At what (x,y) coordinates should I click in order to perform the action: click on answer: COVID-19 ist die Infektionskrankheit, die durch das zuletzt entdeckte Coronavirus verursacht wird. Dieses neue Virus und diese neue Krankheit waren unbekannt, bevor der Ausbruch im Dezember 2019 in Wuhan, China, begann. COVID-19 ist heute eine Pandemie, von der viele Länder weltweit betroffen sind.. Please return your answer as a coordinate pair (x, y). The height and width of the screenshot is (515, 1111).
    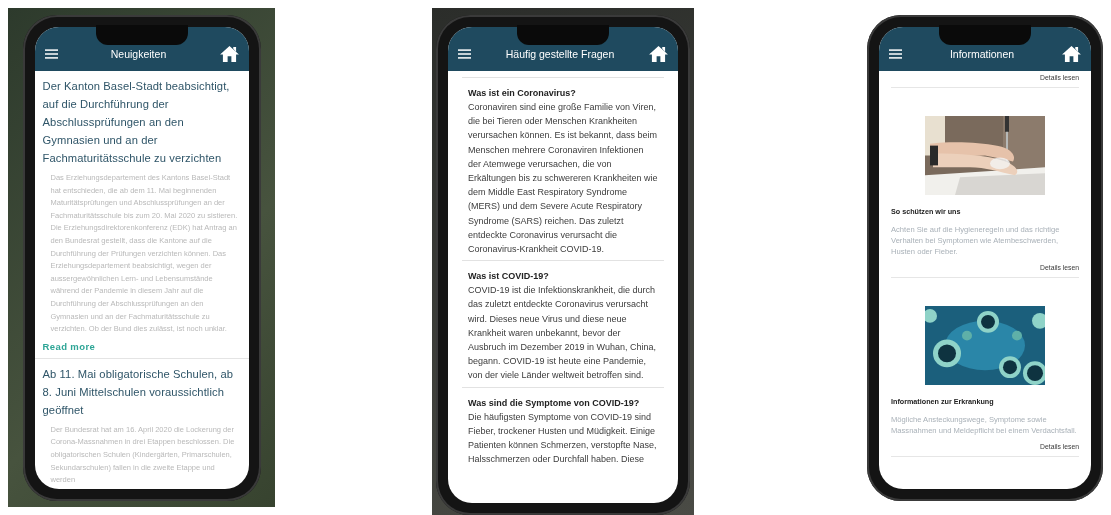
    Looking at the image, I should click on (562, 333).